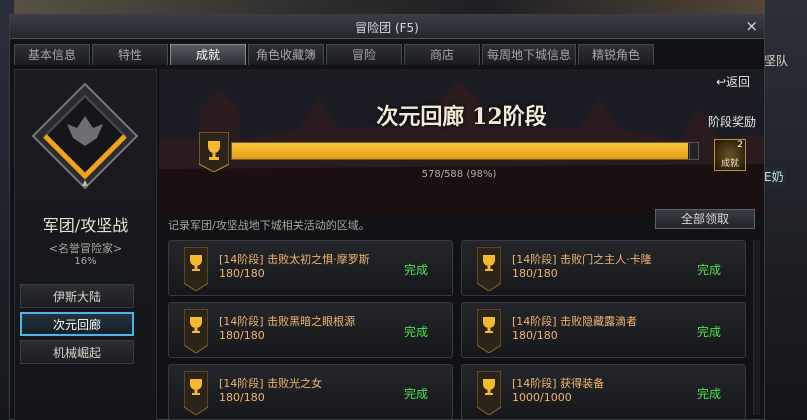  What do you see at coordinates (286, 54) in the screenshot?
I see `tab-character-collection: 角色收藏簿` at bounding box center [286, 54].